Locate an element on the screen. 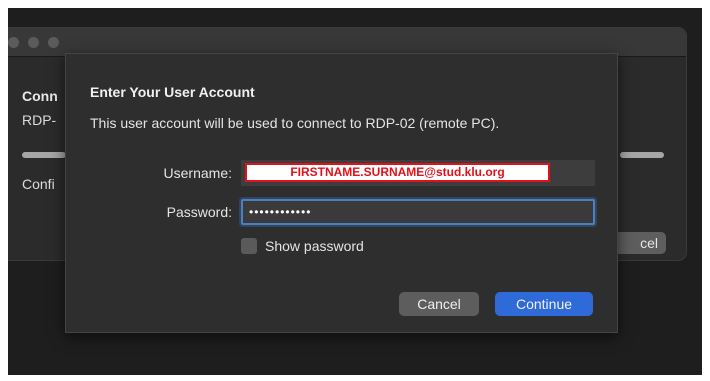  show-password-label: Show password is located at coordinates (314, 246).